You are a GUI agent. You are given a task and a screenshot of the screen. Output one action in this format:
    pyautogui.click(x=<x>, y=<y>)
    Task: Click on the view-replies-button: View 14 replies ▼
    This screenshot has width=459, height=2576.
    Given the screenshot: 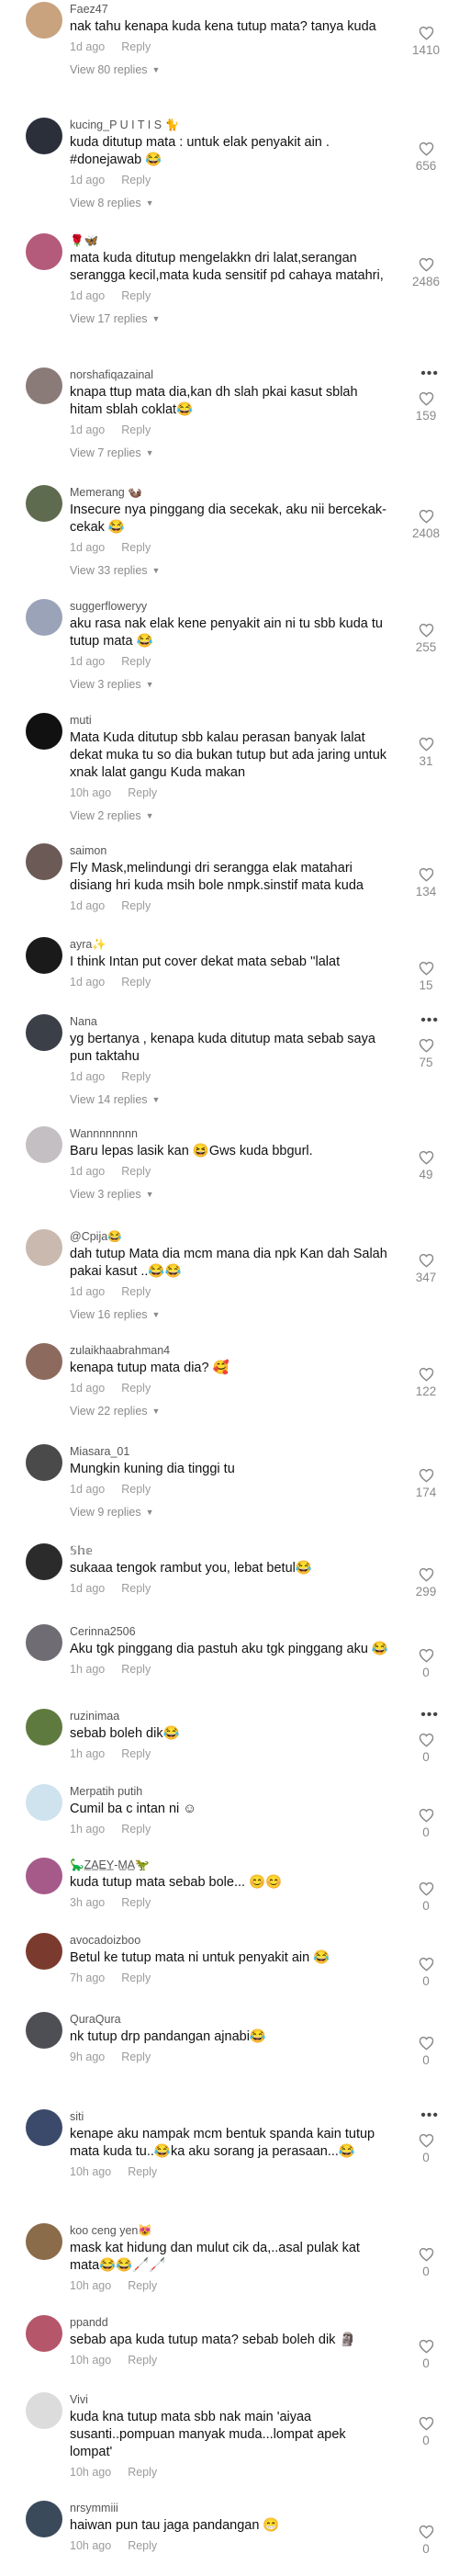 What is the action you would take?
    pyautogui.click(x=230, y=1100)
    